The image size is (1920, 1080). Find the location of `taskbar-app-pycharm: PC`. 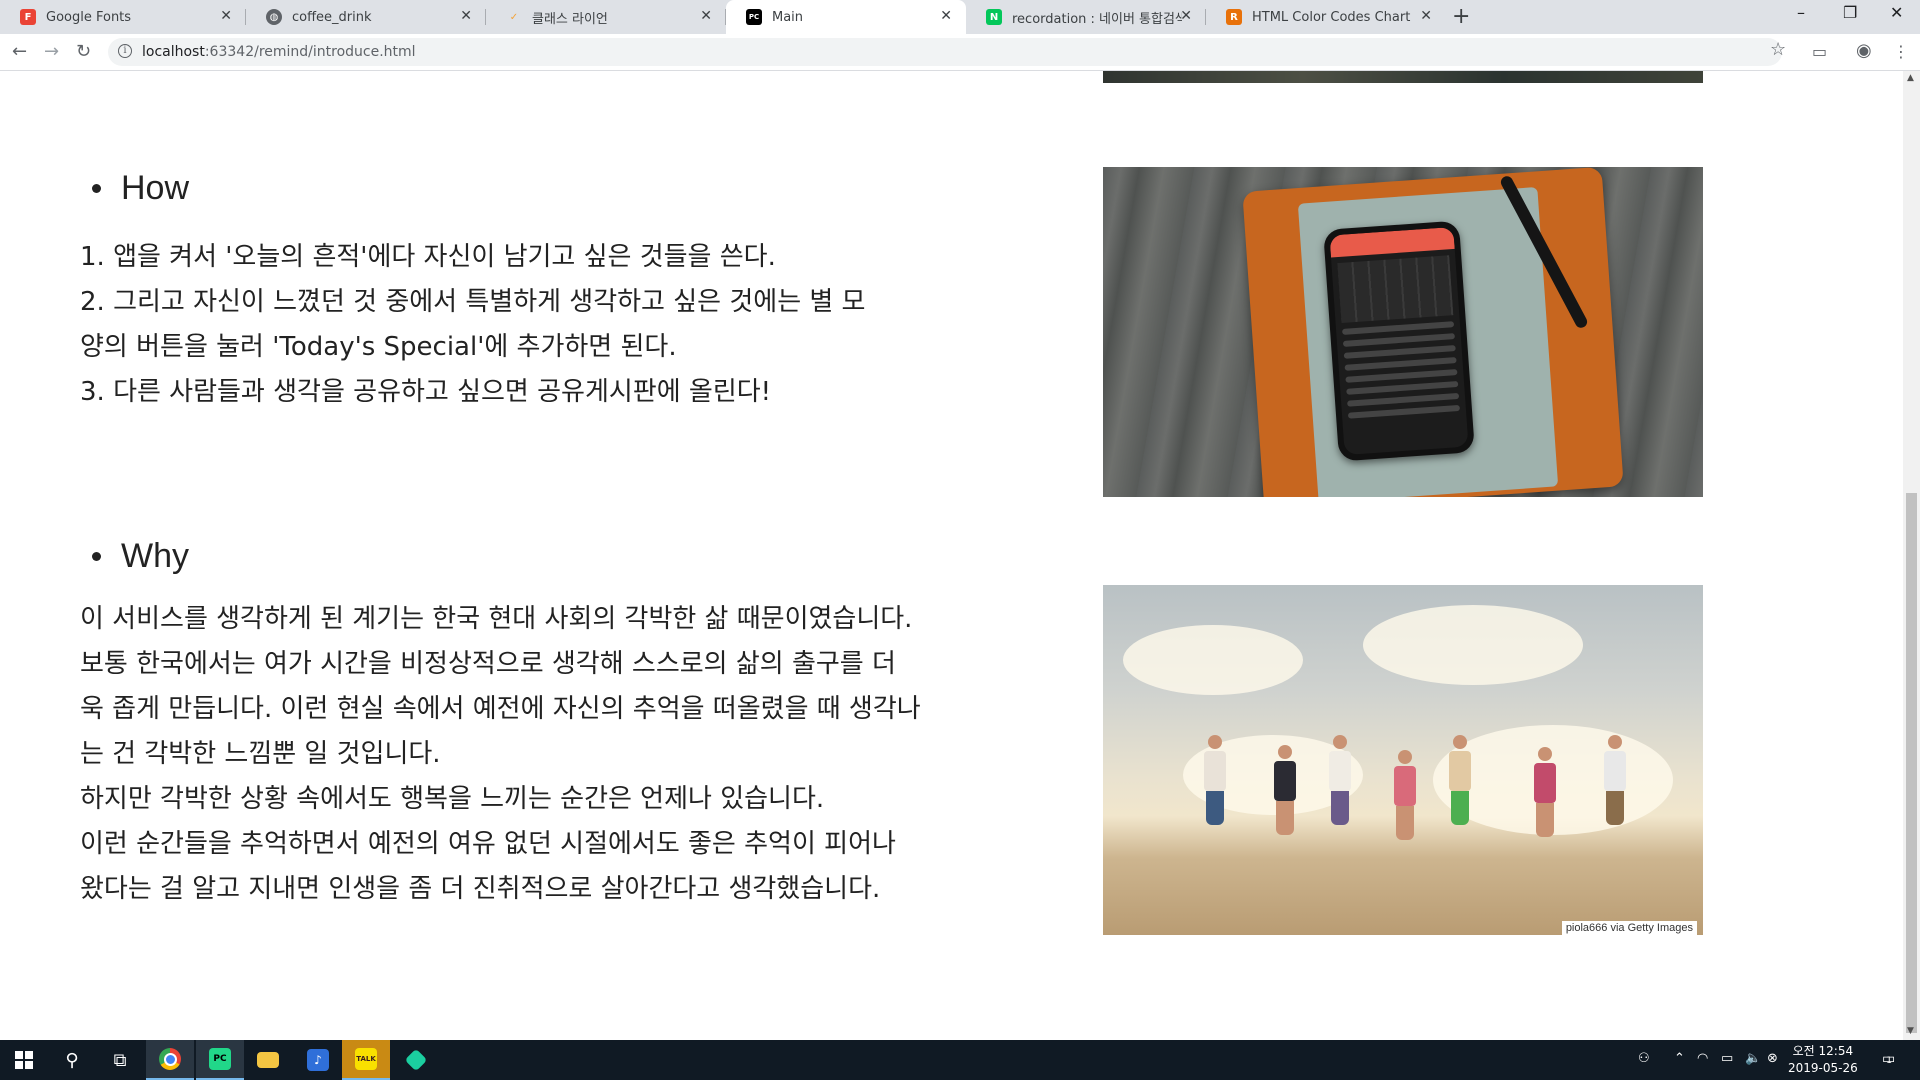

taskbar-app-pycharm: PC is located at coordinates (220, 1060).